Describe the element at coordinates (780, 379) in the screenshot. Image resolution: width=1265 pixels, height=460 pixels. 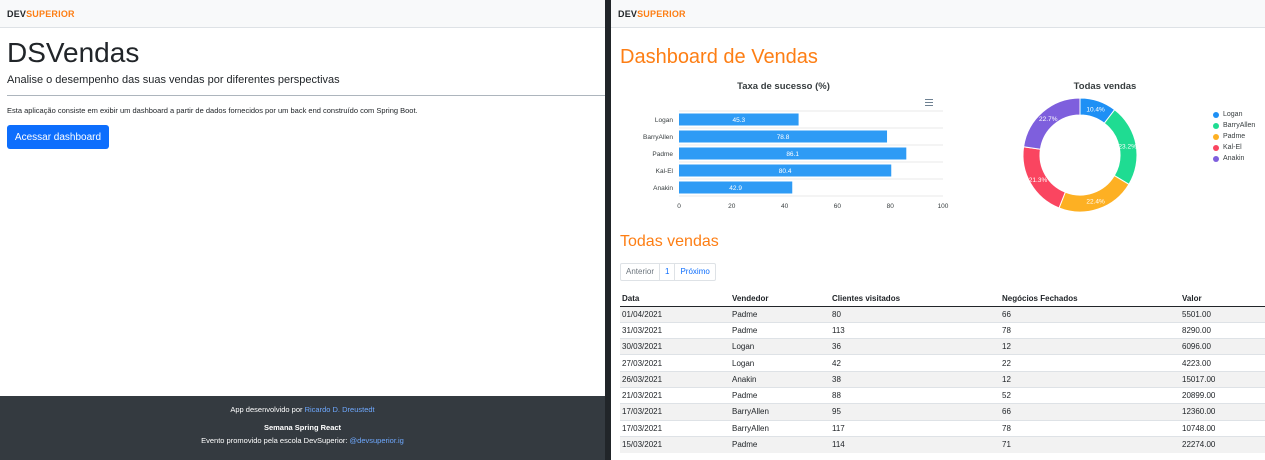
I see `table-cell: Anakin` at that location.